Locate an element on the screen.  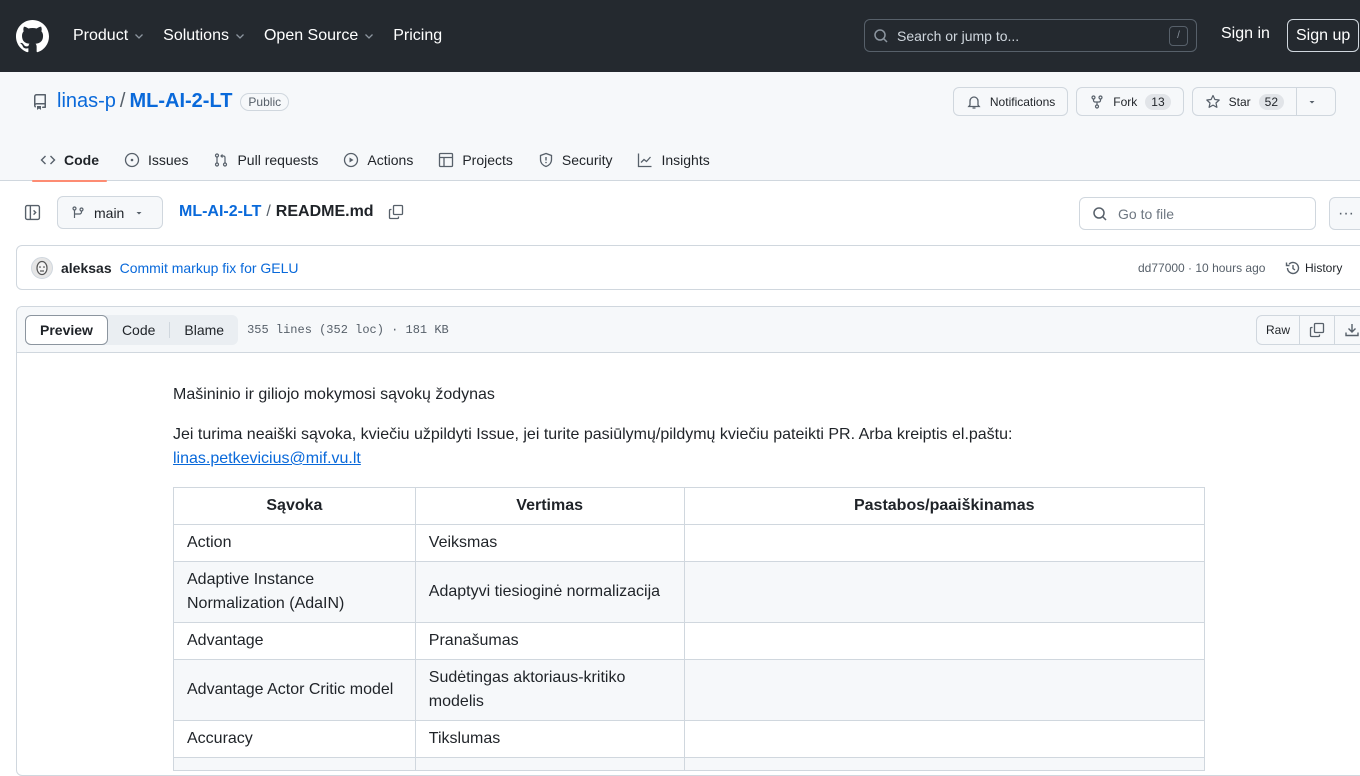
table-header-row: Sąvoka Vertimas Pastabos/paaiškinamas is located at coordinates (689, 506).